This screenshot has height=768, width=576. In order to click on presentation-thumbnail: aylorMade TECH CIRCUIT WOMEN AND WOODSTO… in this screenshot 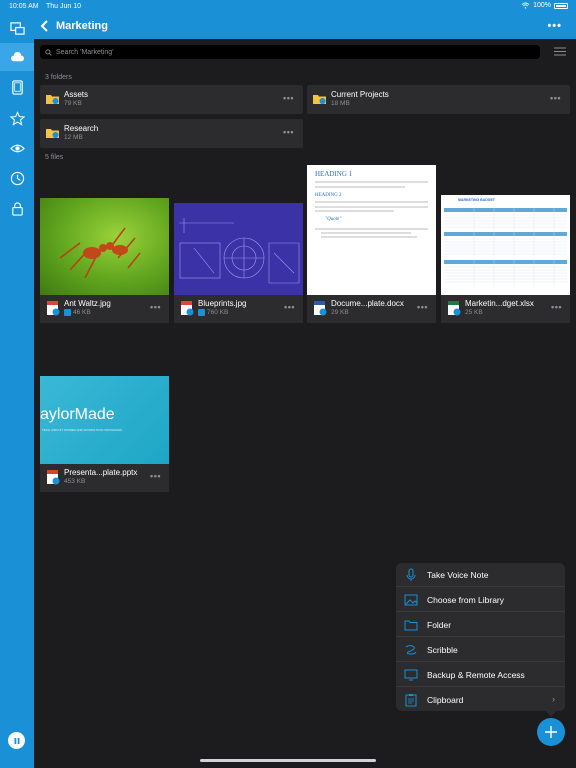, I will do `click(104, 420)`.